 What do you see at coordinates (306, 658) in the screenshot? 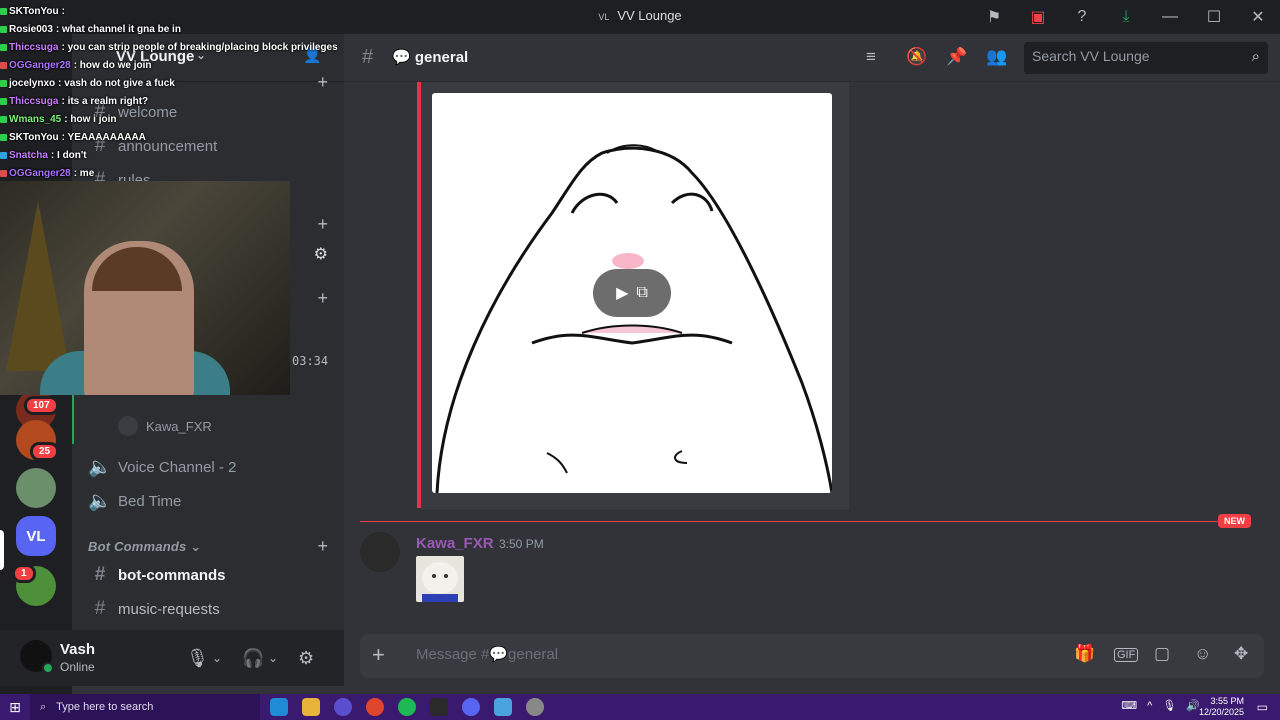
I see `user-settings-icon: ⚙` at bounding box center [306, 658].